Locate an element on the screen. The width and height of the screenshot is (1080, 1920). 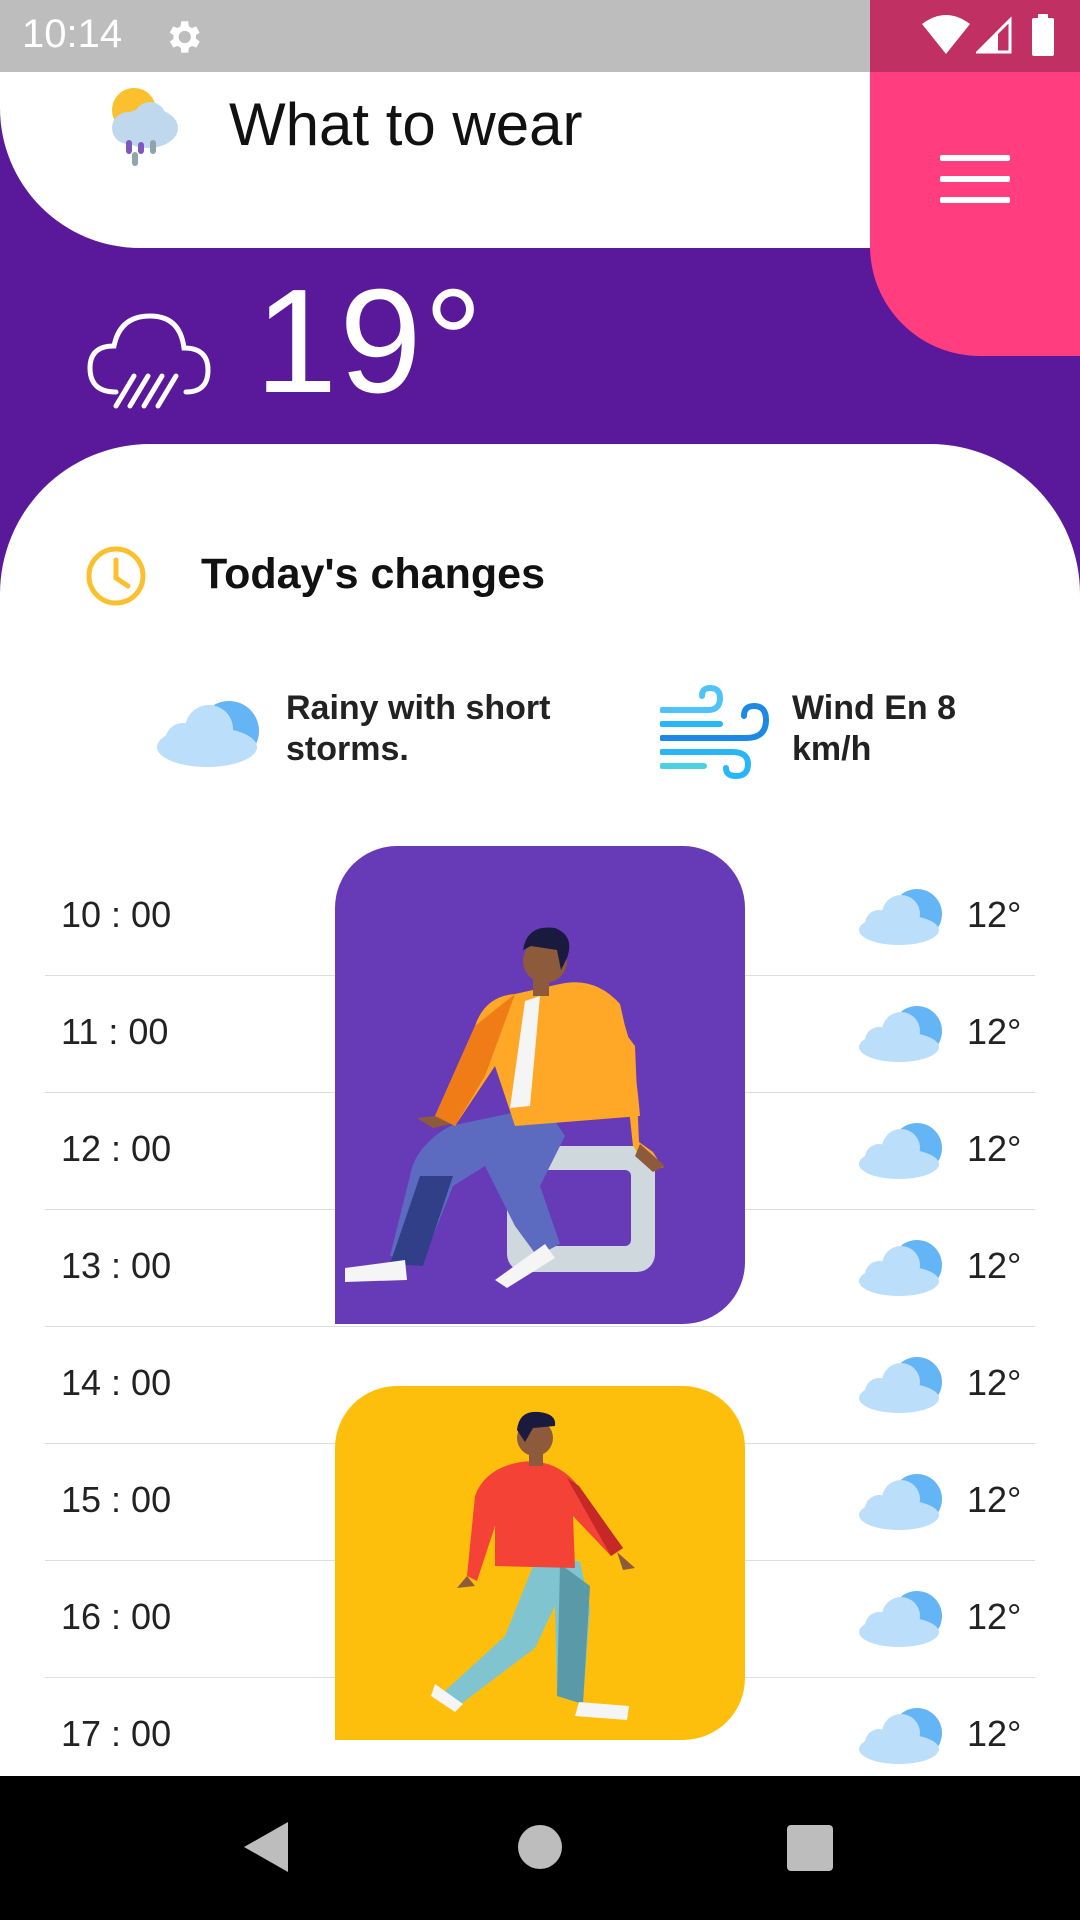
app-title: What to wear is located at coordinates (406, 124).